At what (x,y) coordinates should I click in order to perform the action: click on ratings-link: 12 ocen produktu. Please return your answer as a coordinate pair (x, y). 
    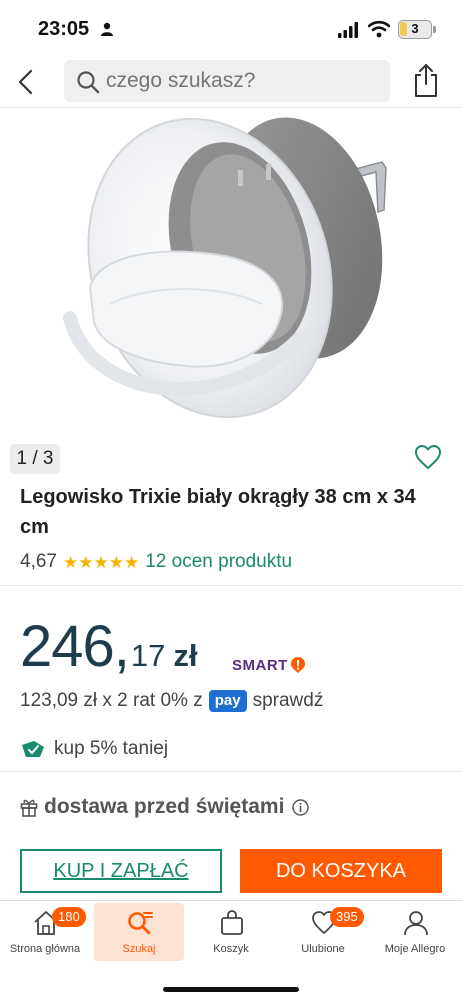
    Looking at the image, I should click on (218, 562).